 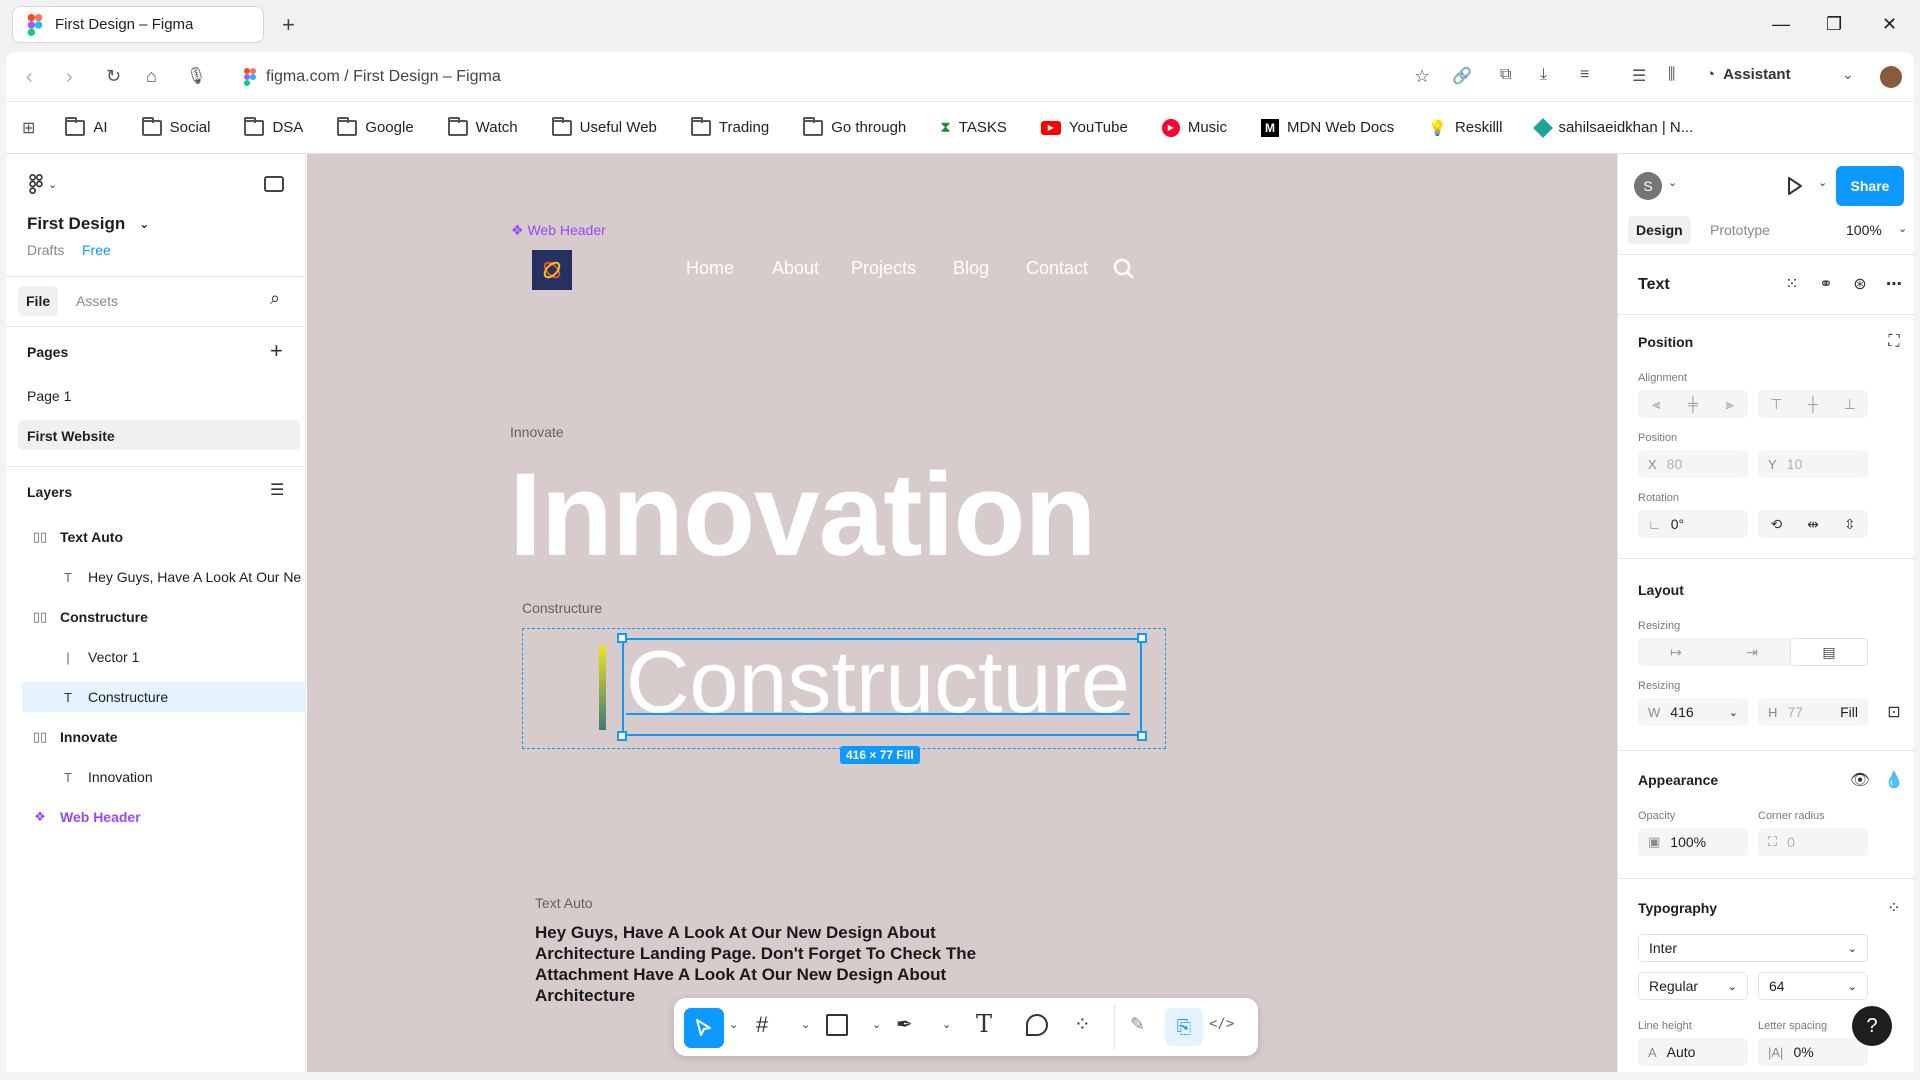 I want to click on layer-innovate: ▯▯ Innovate, so click(x=70, y=737).